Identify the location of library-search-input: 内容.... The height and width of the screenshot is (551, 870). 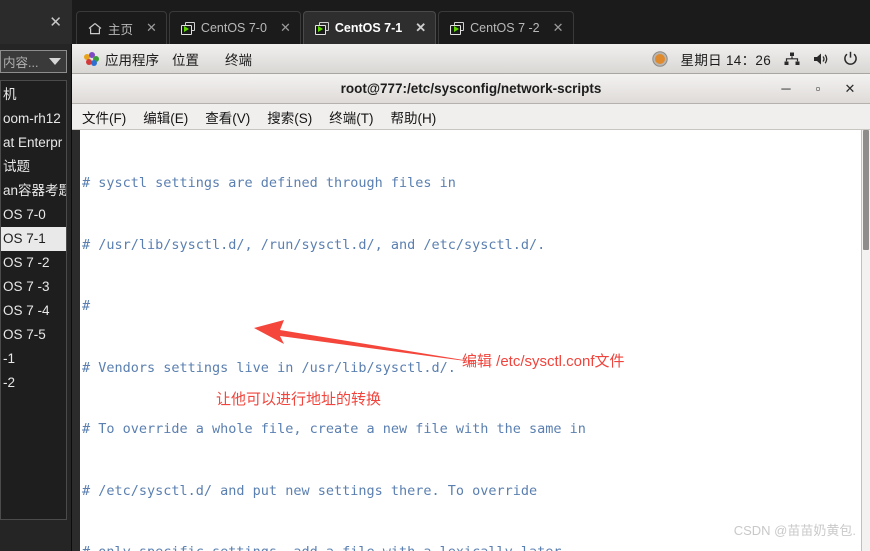
(33, 61).